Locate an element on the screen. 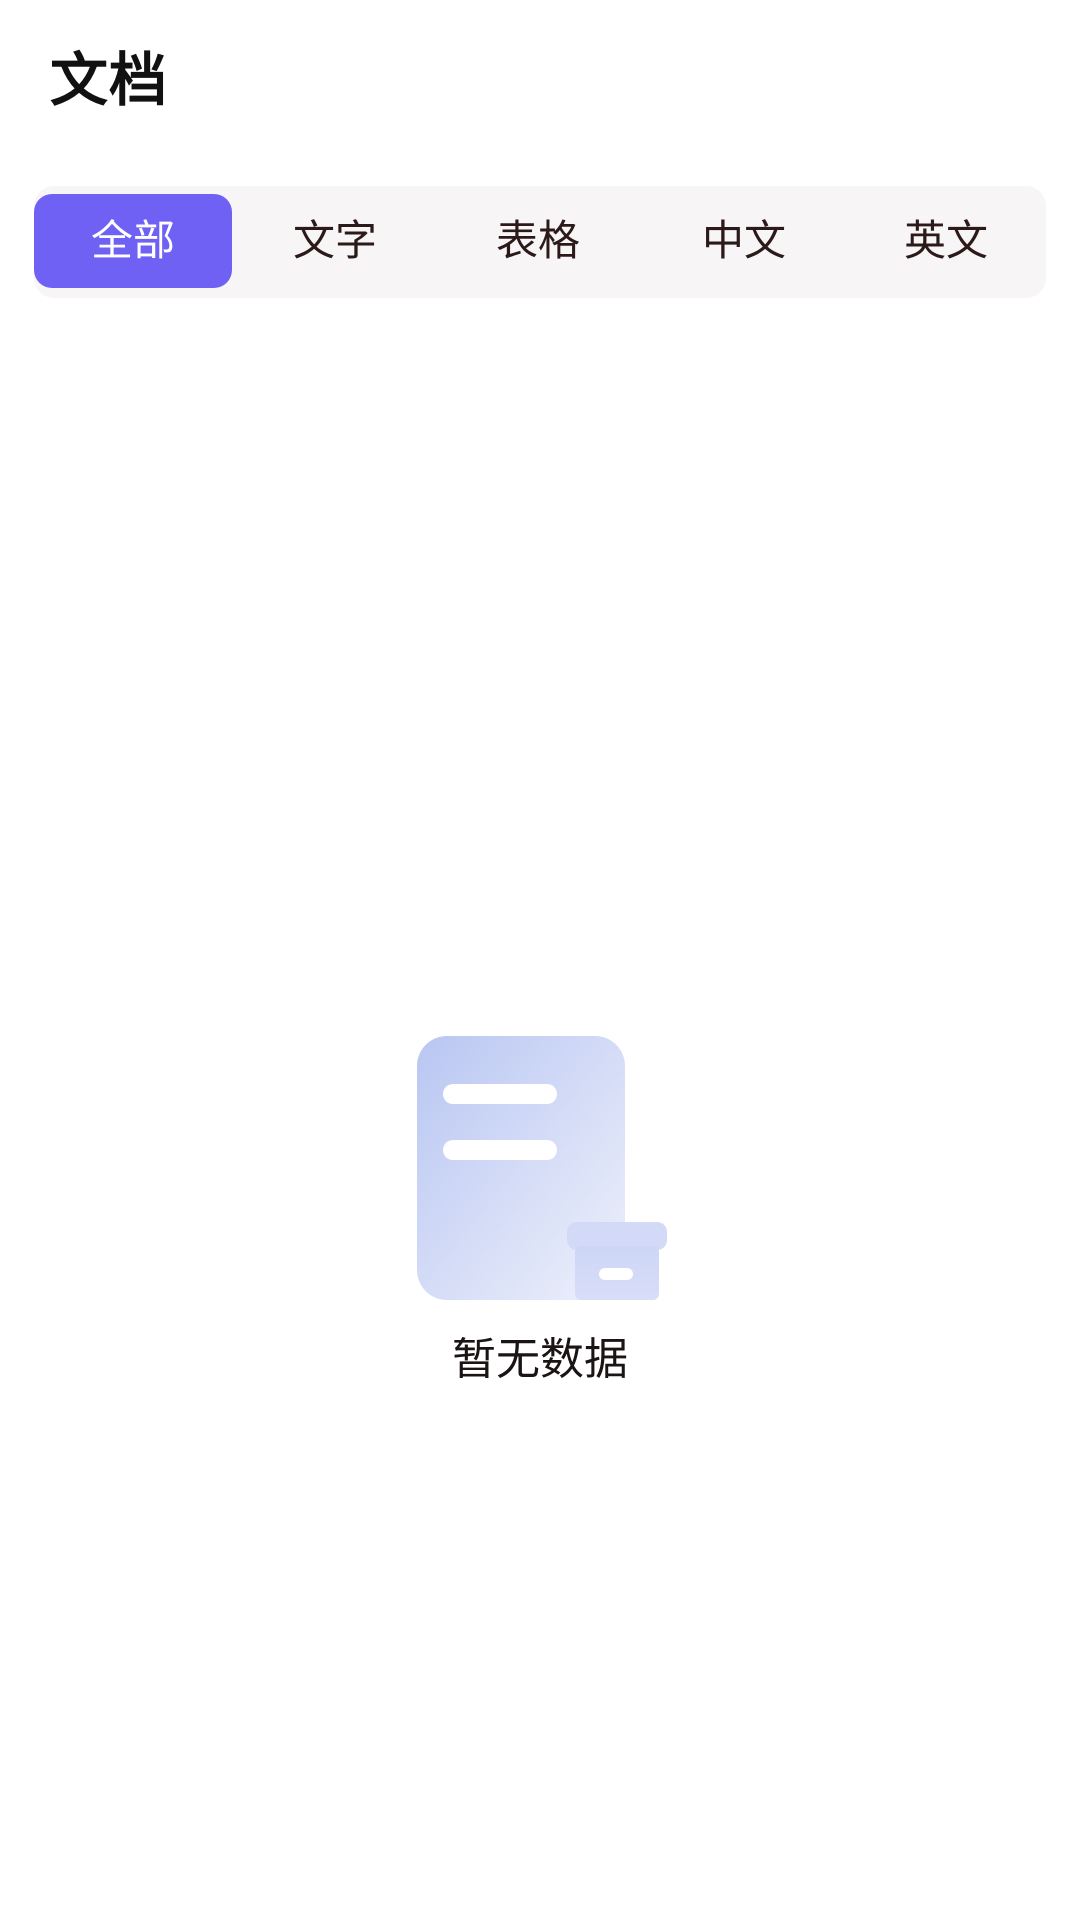  tab-all: 全部 is located at coordinates (133, 241).